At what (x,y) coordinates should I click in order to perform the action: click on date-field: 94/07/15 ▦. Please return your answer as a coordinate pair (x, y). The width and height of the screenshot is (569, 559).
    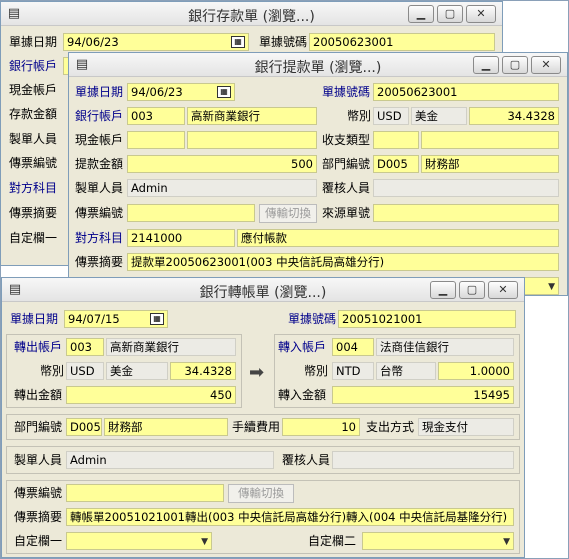
    Looking at the image, I should click on (116, 319).